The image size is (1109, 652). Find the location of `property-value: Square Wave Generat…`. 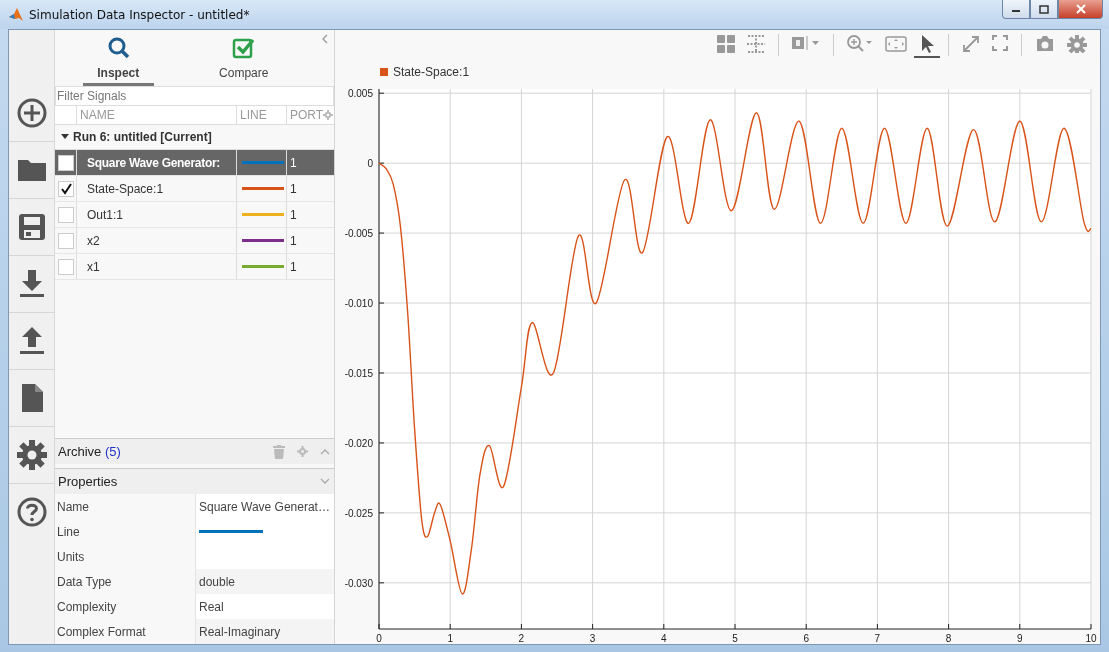

property-value: Square Wave Generat… is located at coordinates (264, 506).